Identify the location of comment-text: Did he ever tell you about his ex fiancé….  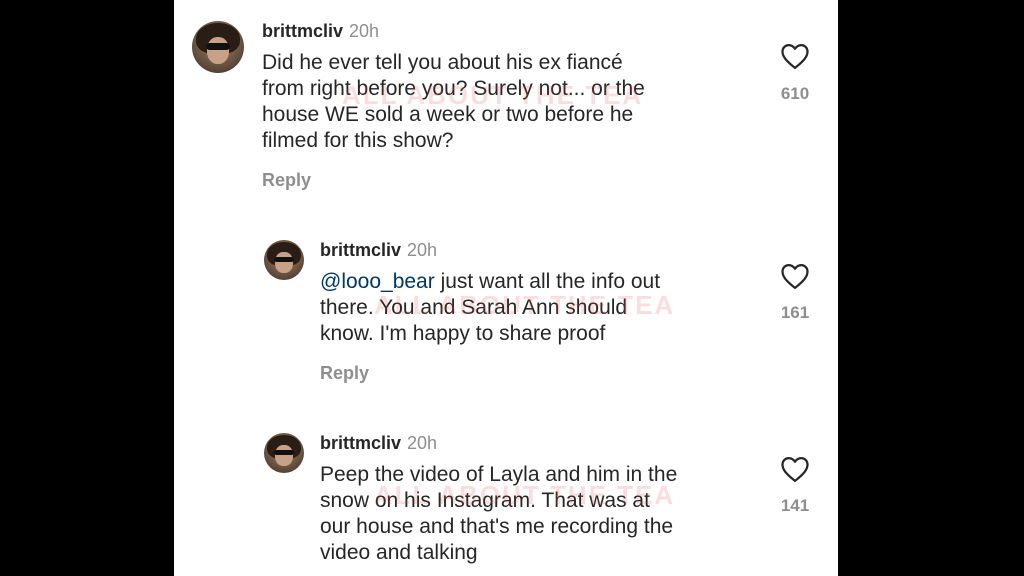
(453, 102).